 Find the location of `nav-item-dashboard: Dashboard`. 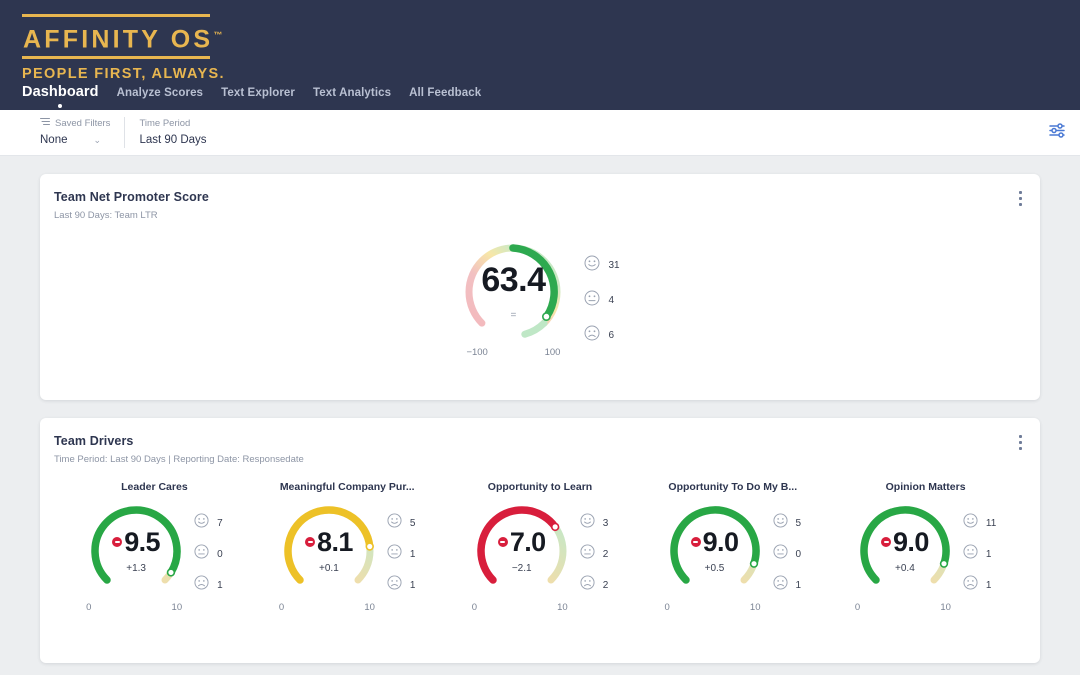

nav-item-dashboard: Dashboard is located at coordinates (60, 96).